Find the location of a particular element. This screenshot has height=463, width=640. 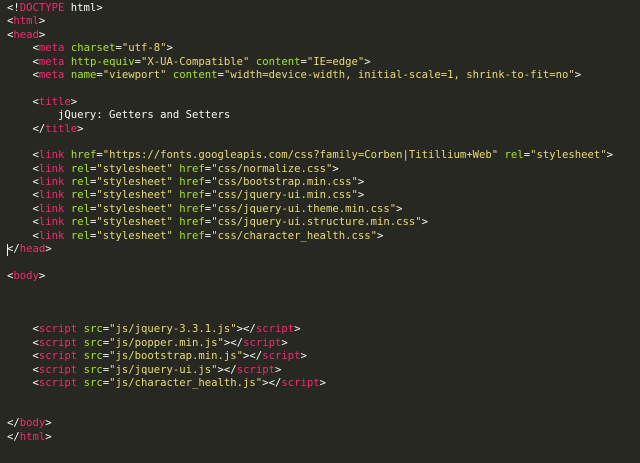

code-line: </body> is located at coordinates (320, 423).